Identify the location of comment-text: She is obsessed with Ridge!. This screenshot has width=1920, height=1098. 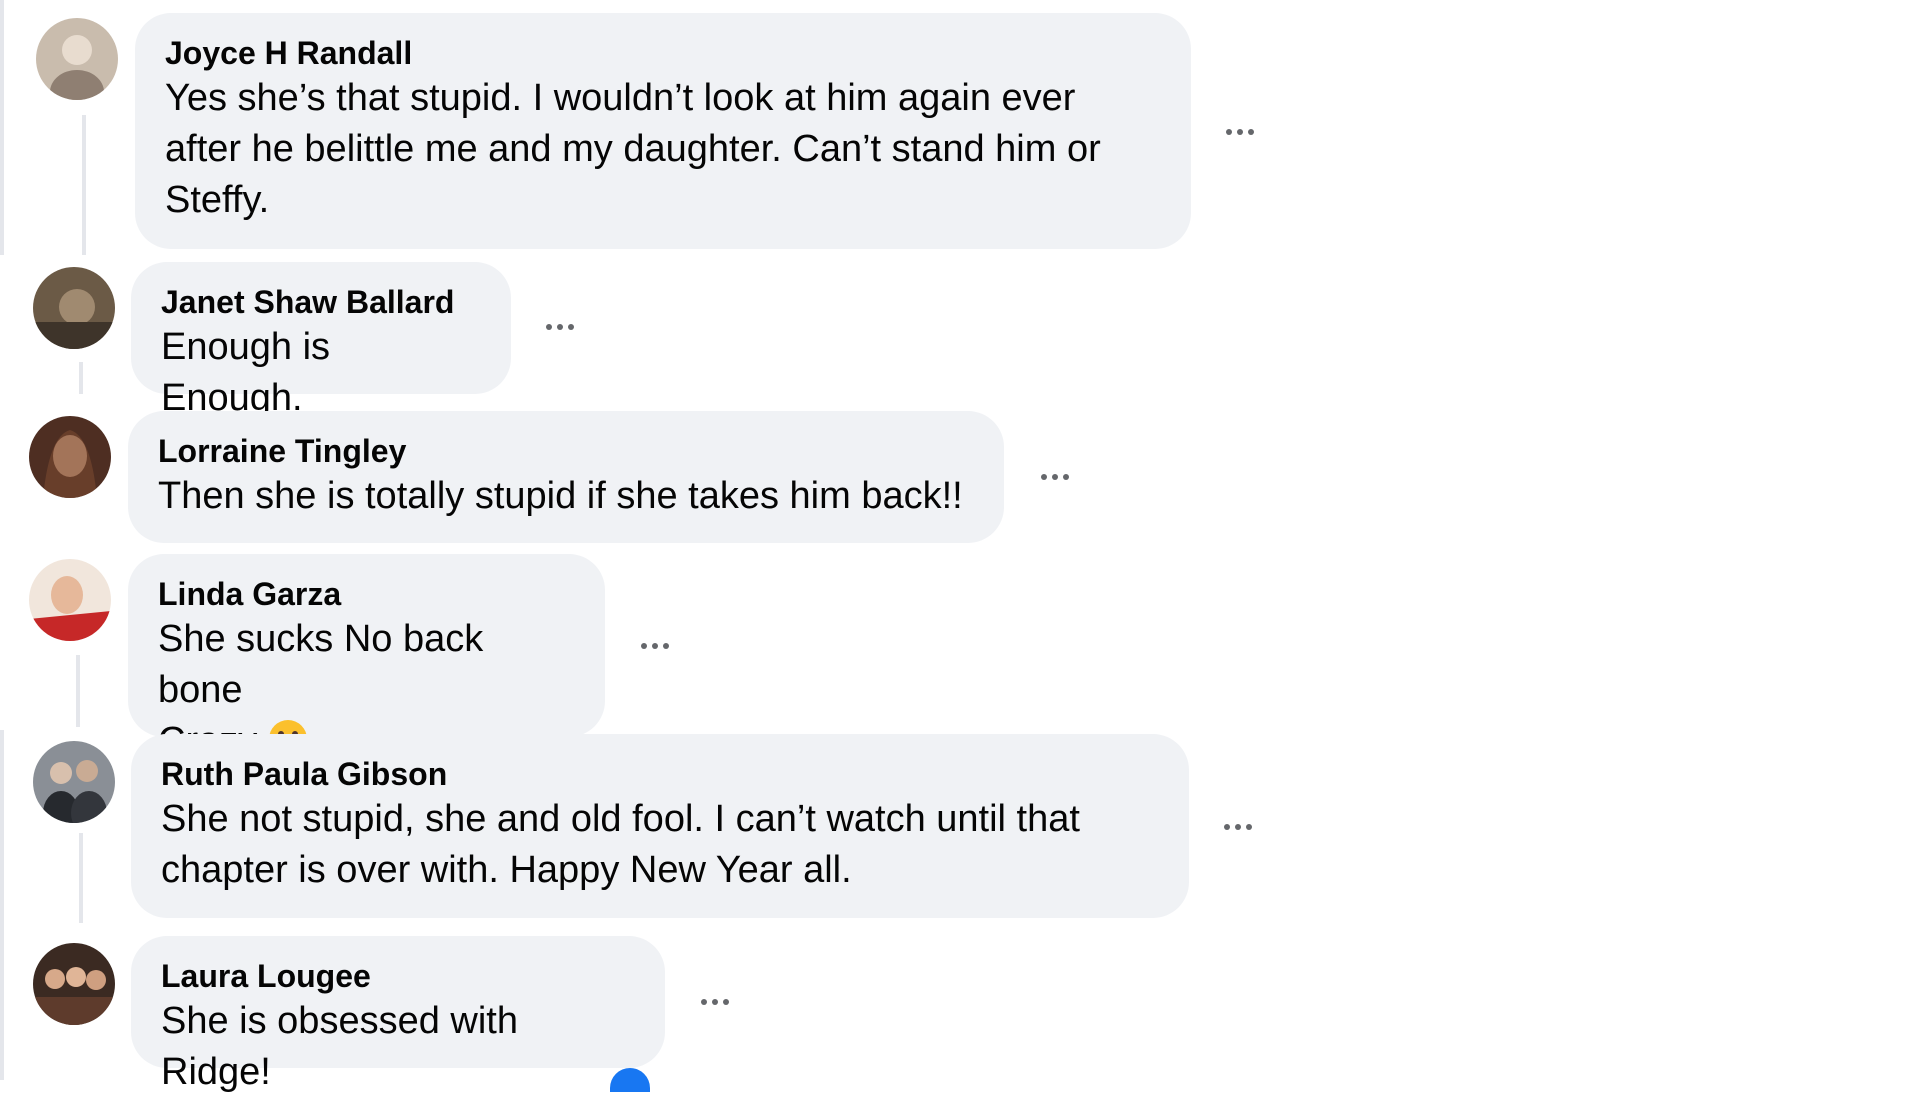
(345, 1046).